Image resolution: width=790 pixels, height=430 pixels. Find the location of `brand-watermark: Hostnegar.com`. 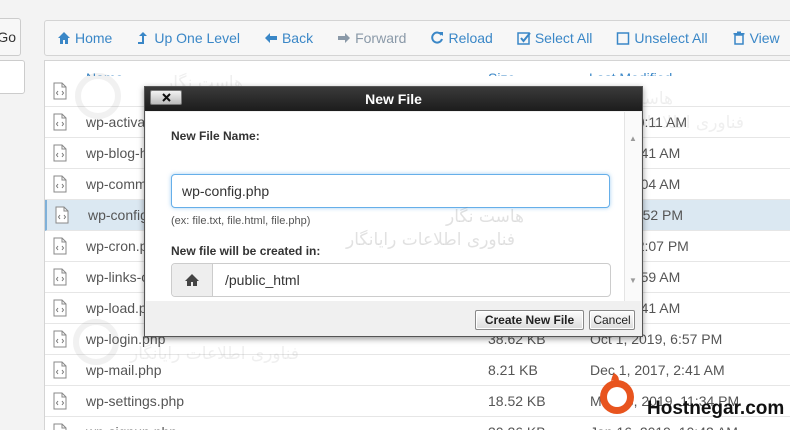

brand-watermark: Hostnegar.com is located at coordinates (687, 396).